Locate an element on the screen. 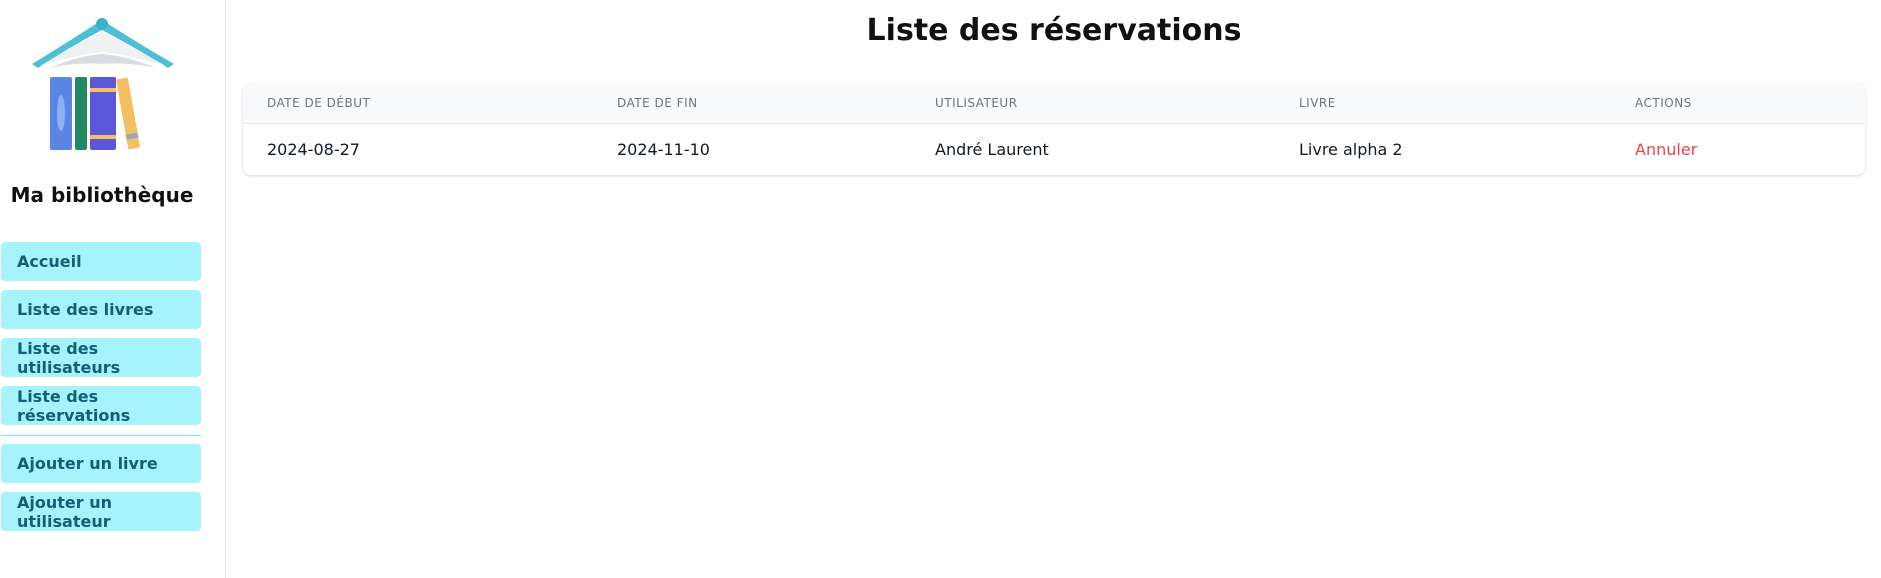 The height and width of the screenshot is (578, 1881). nav-liste-utilisateurs: Liste des utilisateurs is located at coordinates (101, 357).